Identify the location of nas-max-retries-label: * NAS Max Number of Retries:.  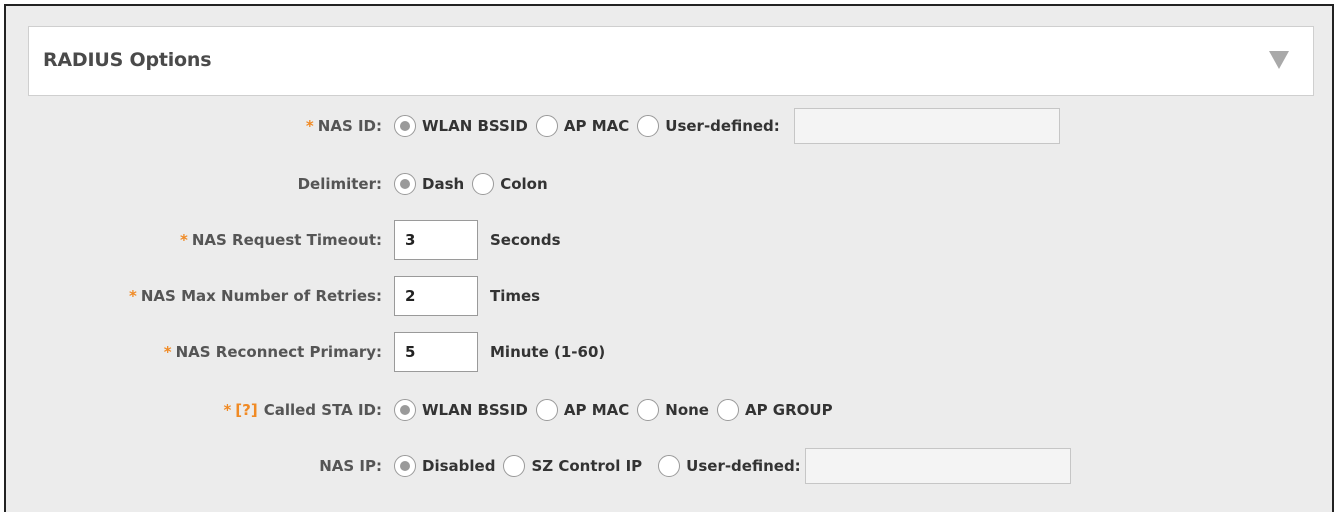
(255, 296).